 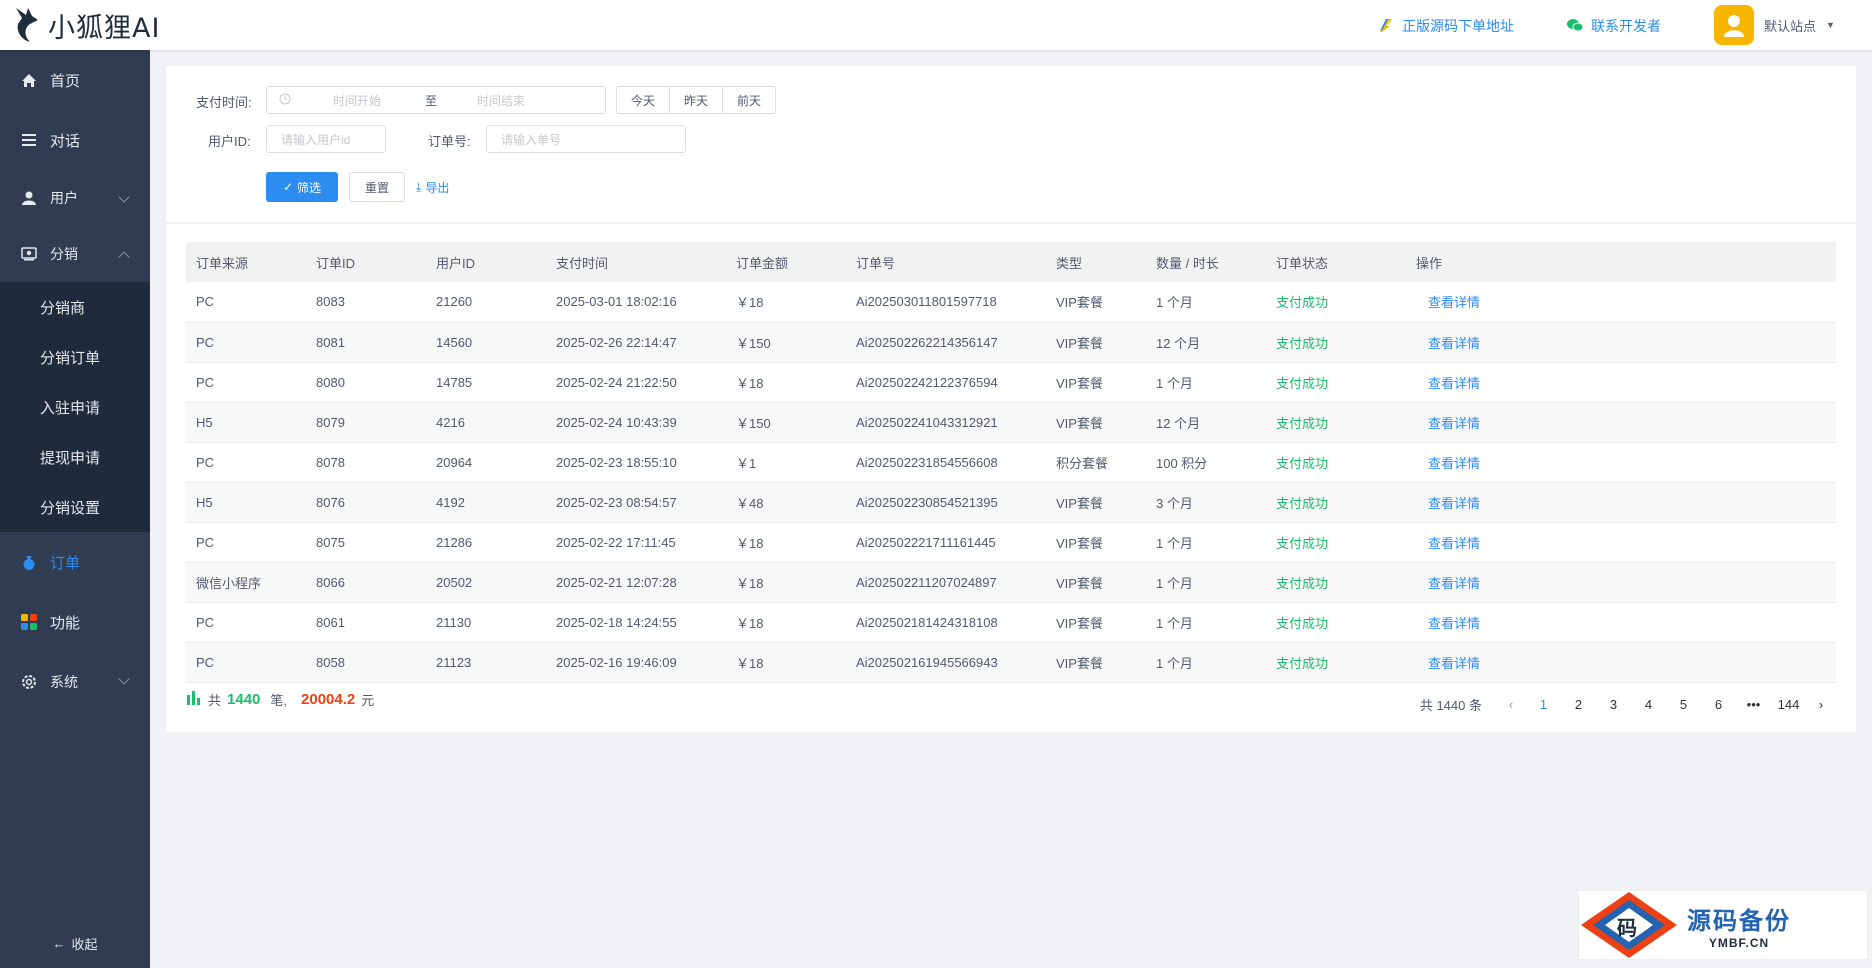 What do you see at coordinates (75, 943) in the screenshot?
I see `collapse-sidebar-button: ← 收起` at bounding box center [75, 943].